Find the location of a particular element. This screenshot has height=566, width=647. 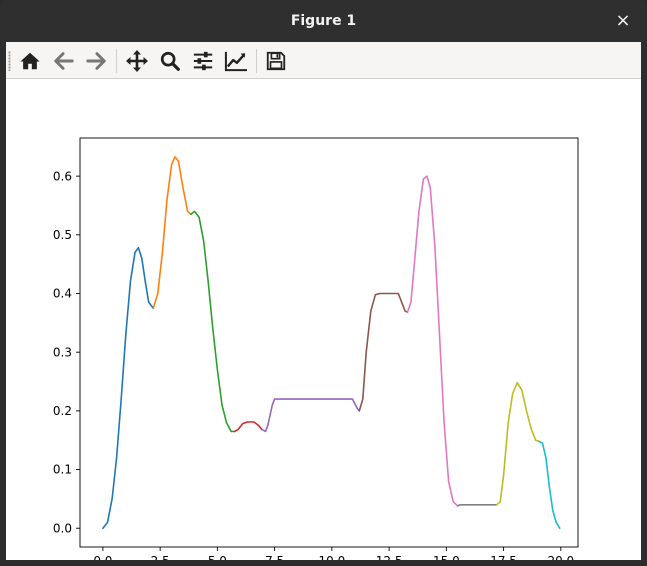

toolbar-grip-handle is located at coordinates (9, 61).